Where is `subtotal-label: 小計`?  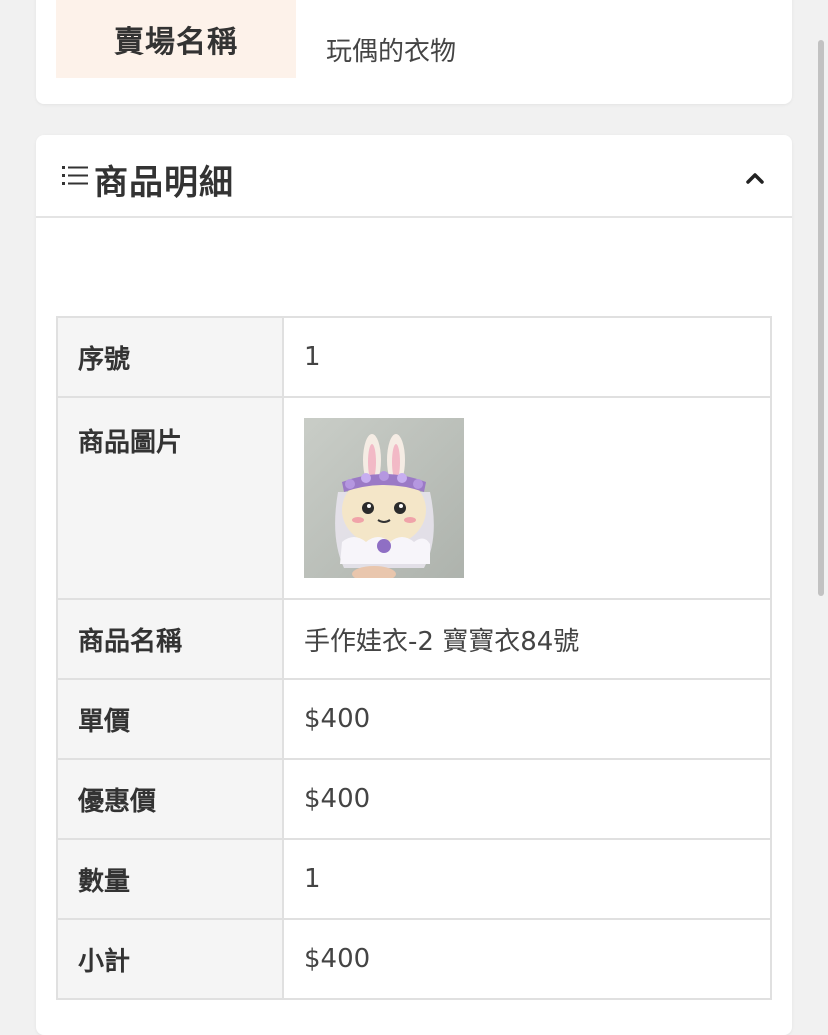
subtotal-label: 小計 is located at coordinates (170, 959).